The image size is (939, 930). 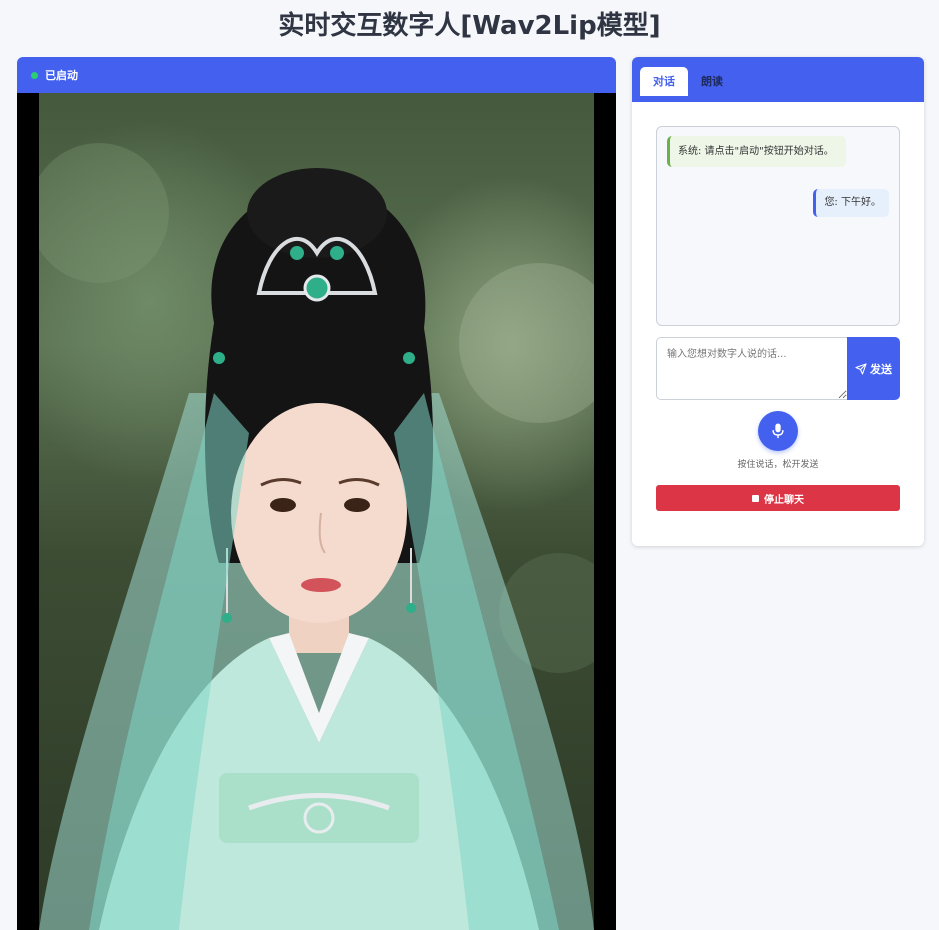 I want to click on tab-dialogue: 对话, so click(x=664, y=81).